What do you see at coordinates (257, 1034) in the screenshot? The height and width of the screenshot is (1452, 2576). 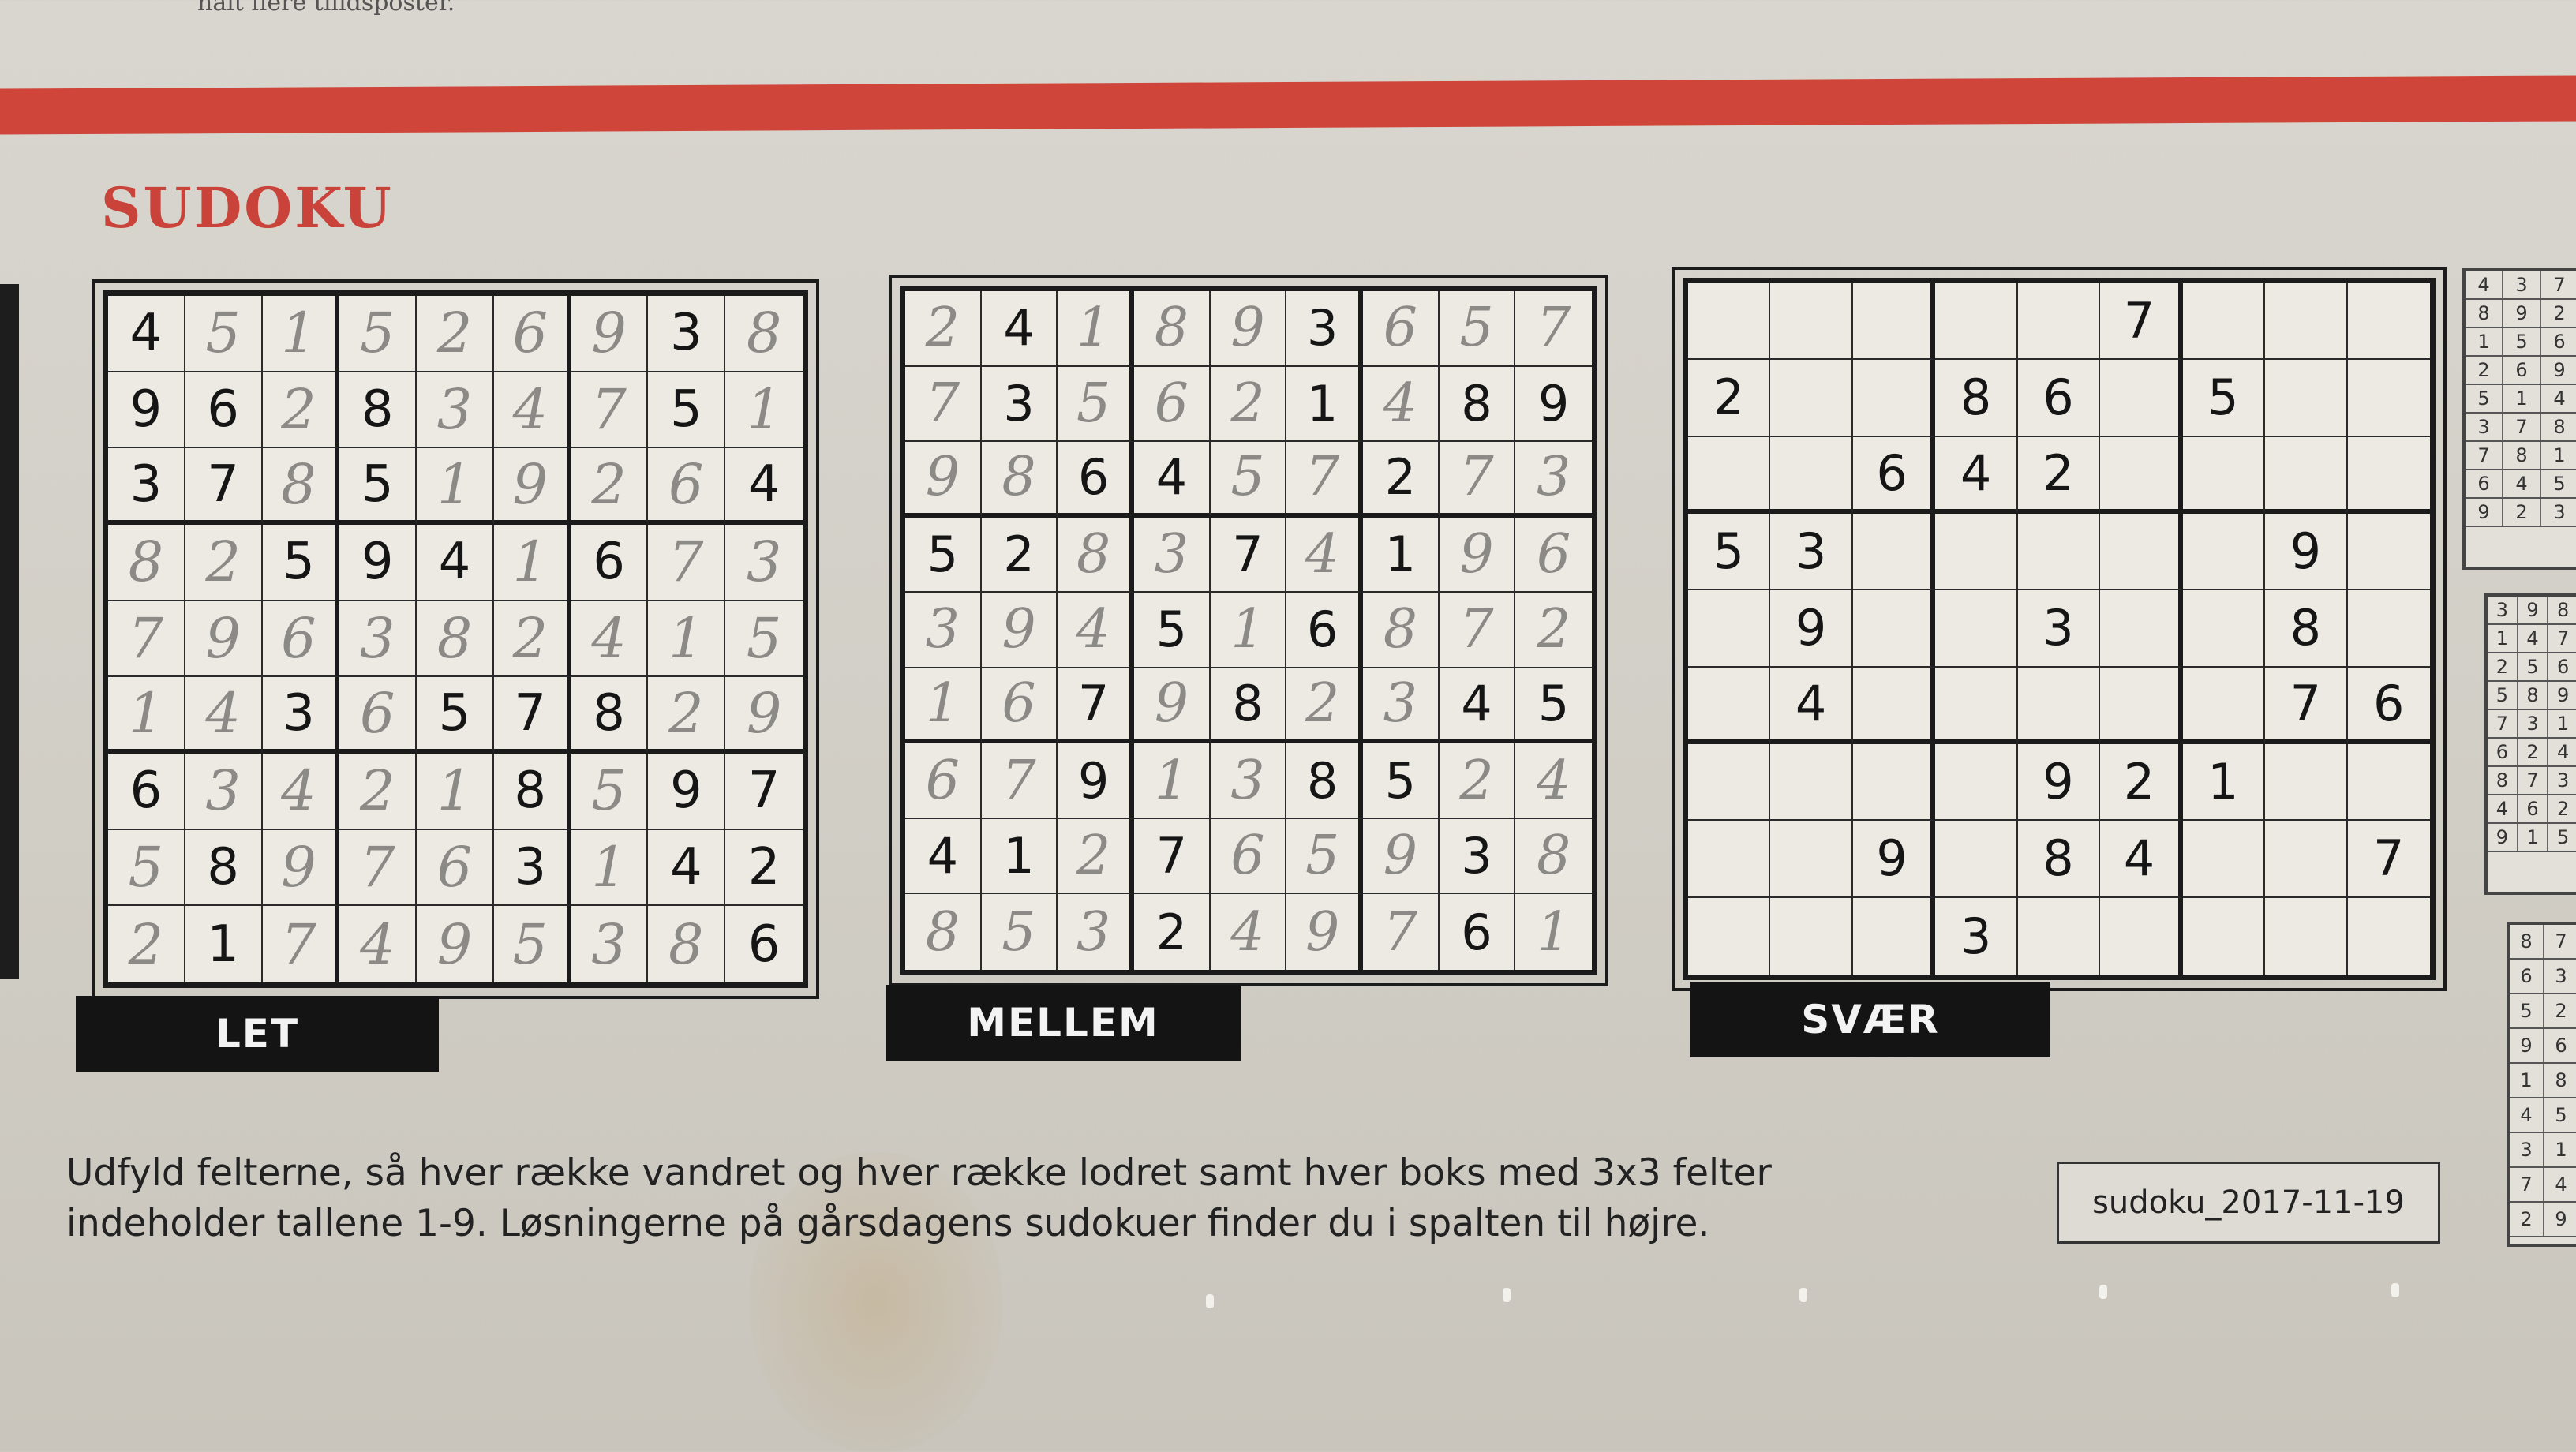 I see `difficulty-label-let: LET` at bounding box center [257, 1034].